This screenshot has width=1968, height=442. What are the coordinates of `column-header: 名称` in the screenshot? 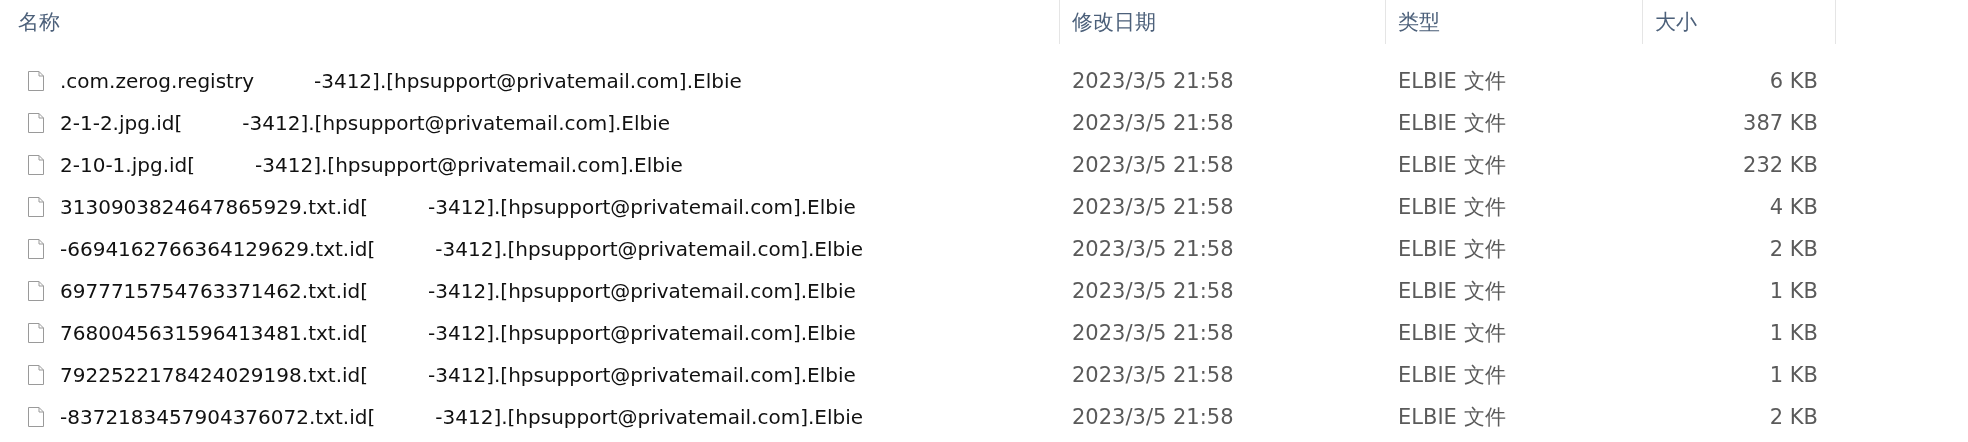 It's located at (530, 22).